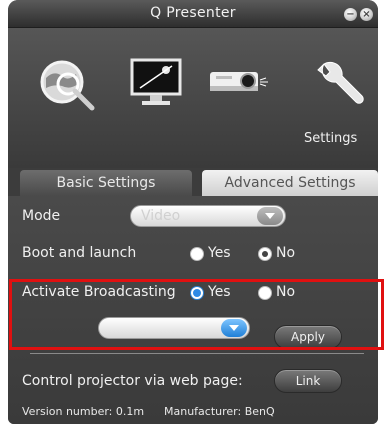 The width and height of the screenshot is (386, 424). Describe the element at coordinates (308, 337) in the screenshot. I see `apply-button: Apply` at that location.